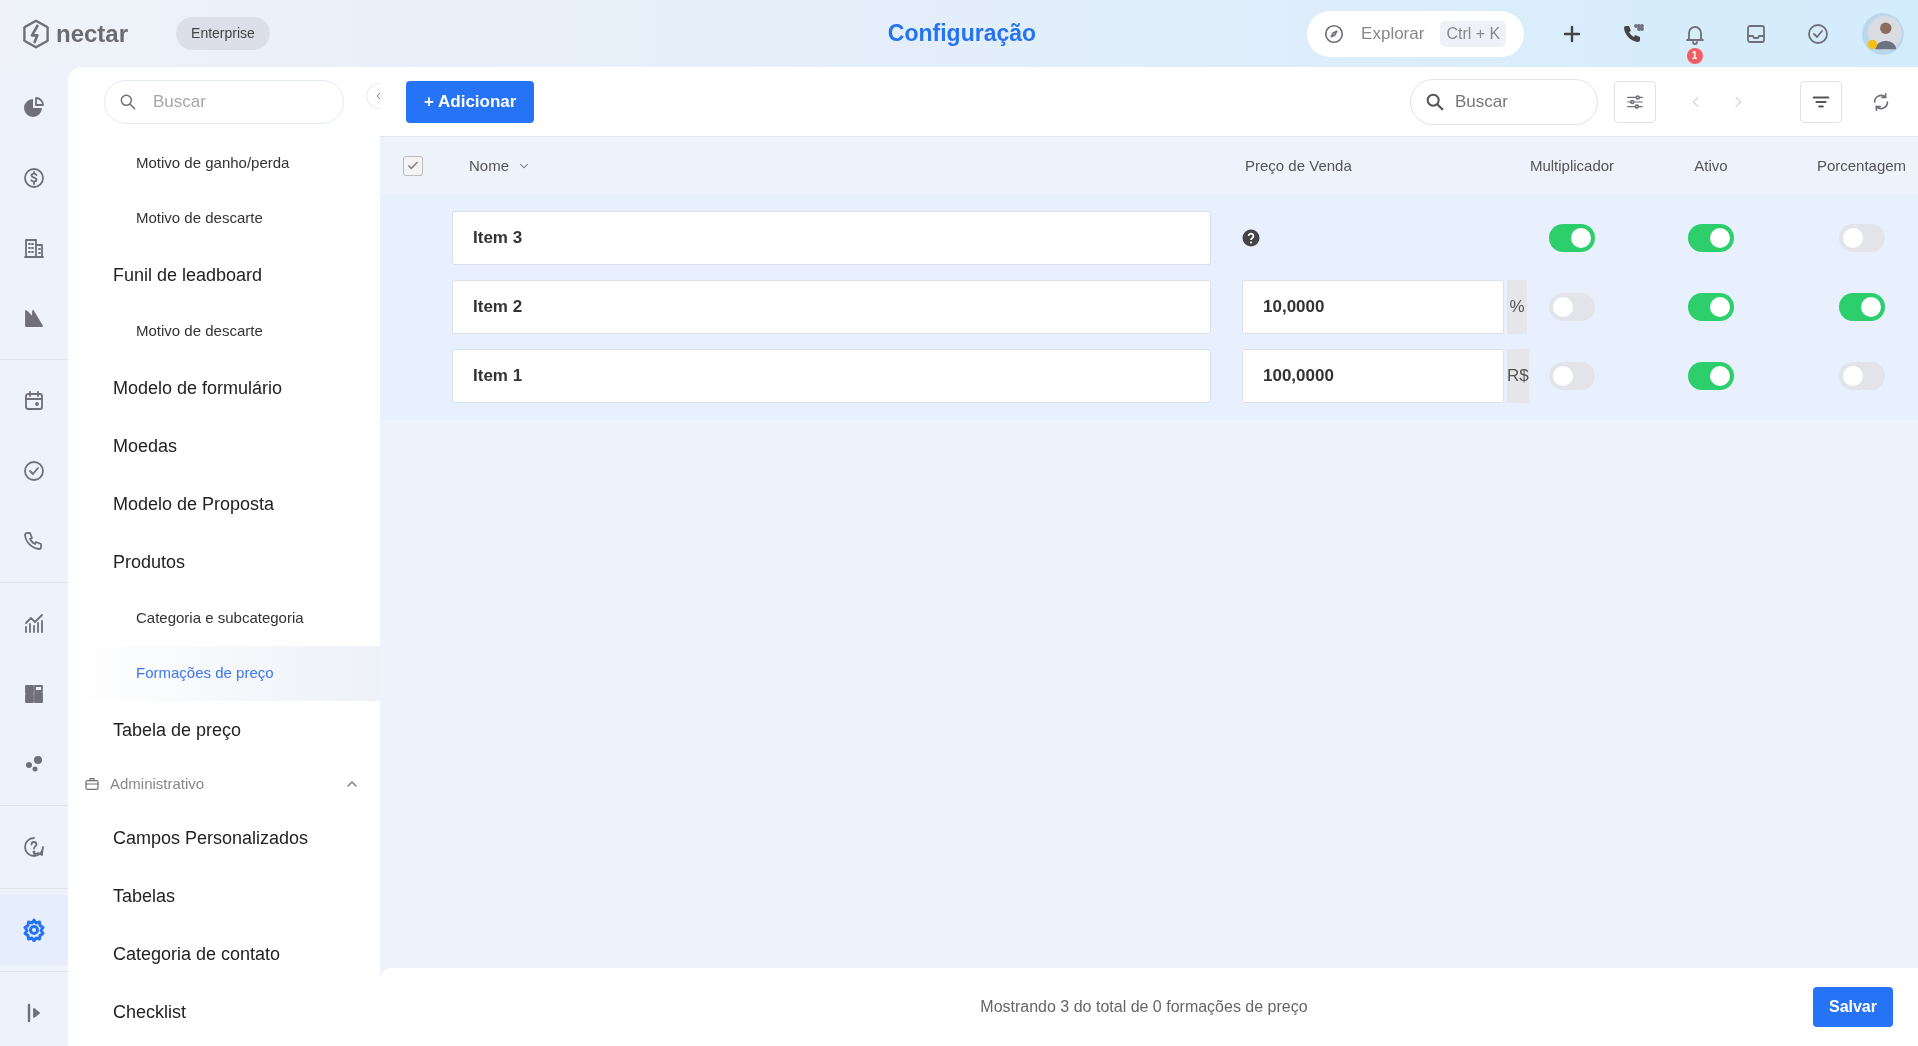 Image resolution: width=1918 pixels, height=1046 pixels. What do you see at coordinates (224, 562) in the screenshot?
I see `sidebar-item: Produtos` at bounding box center [224, 562].